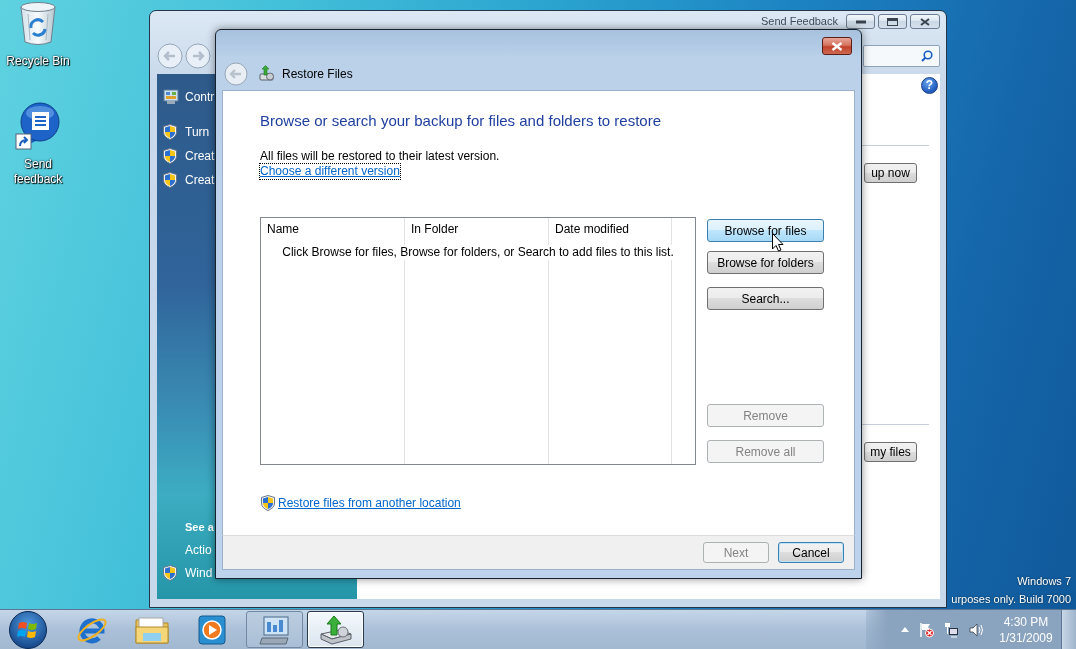  What do you see at coordinates (929, 85) in the screenshot?
I see `help-button: ?` at bounding box center [929, 85].